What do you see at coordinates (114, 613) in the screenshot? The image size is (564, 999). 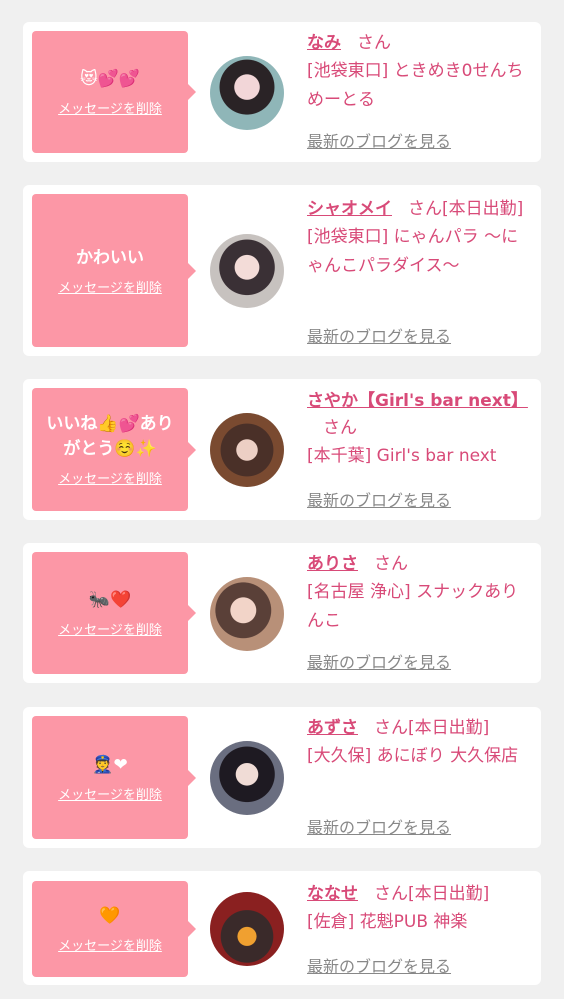 I see `message-bubble: 🐜❤️ メッセージを削除` at bounding box center [114, 613].